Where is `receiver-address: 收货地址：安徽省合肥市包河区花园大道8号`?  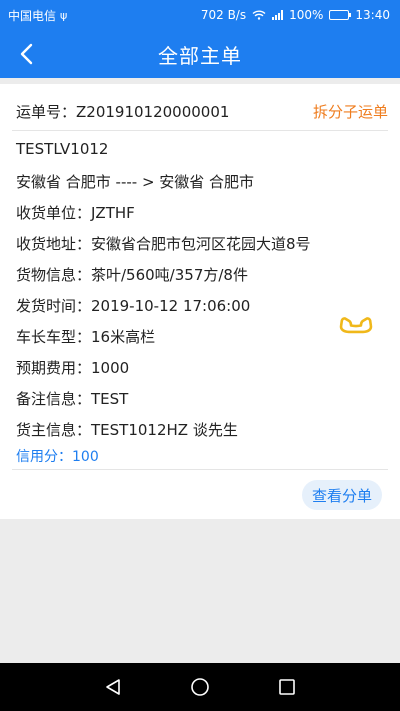
receiver-address: 收货地址：安徽省合肥市包河区花园大道8号 is located at coordinates (163, 244).